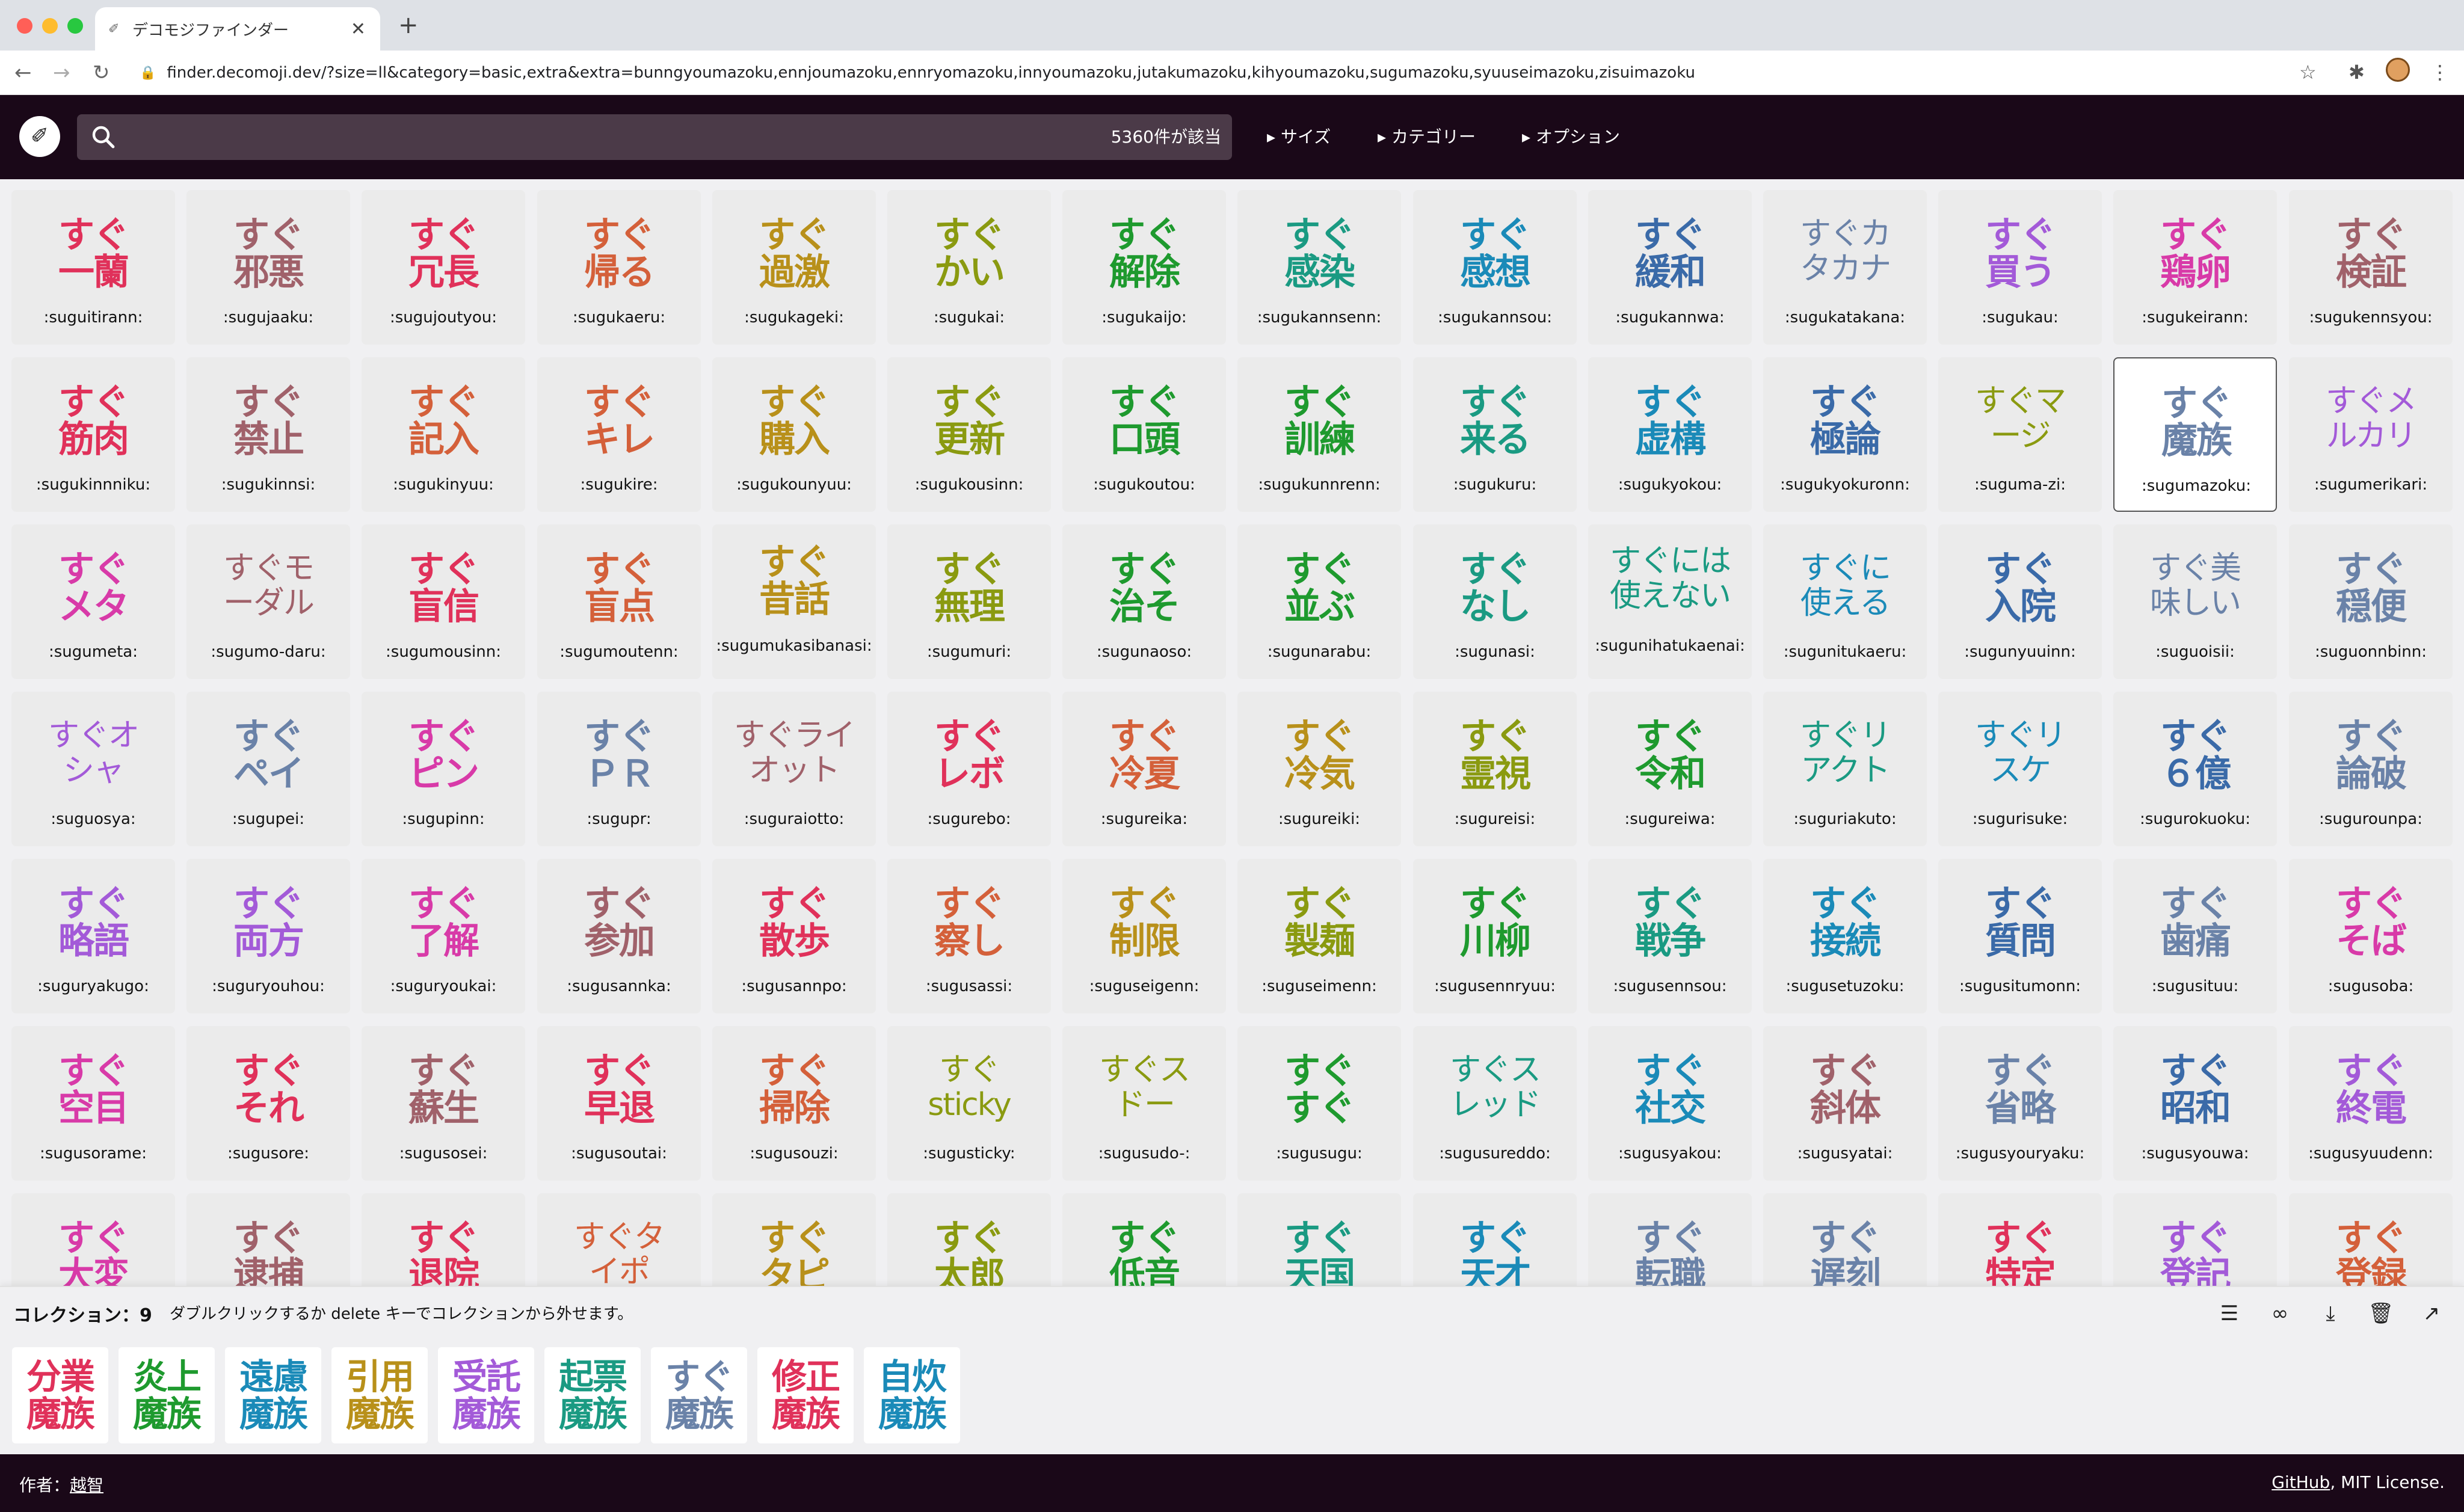  Describe the element at coordinates (268, 268) in the screenshot. I see `emoji-tile: すぐ 邪悪:sugujaaku:` at that location.